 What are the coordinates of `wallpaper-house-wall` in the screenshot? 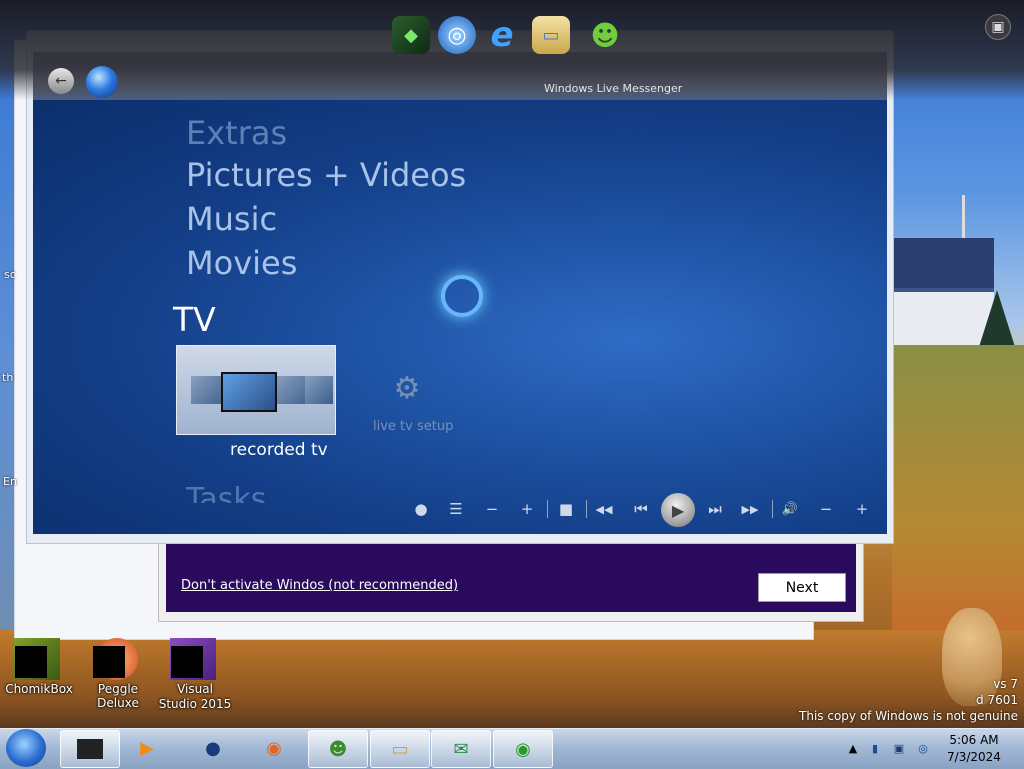 It's located at (943, 320).